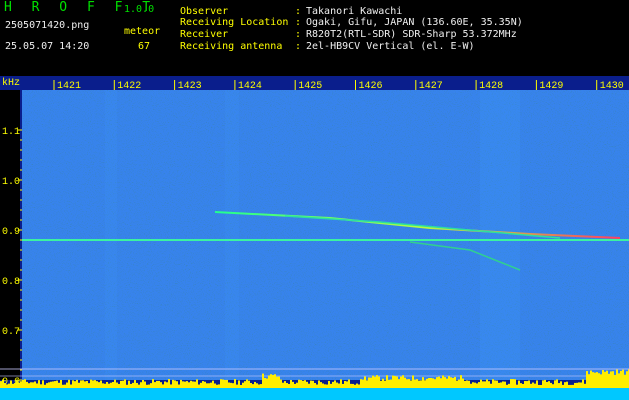 The width and height of the screenshot is (629, 400). Describe the element at coordinates (11, 182) in the screenshot. I see `freq-tick-label: 1.0` at that location.